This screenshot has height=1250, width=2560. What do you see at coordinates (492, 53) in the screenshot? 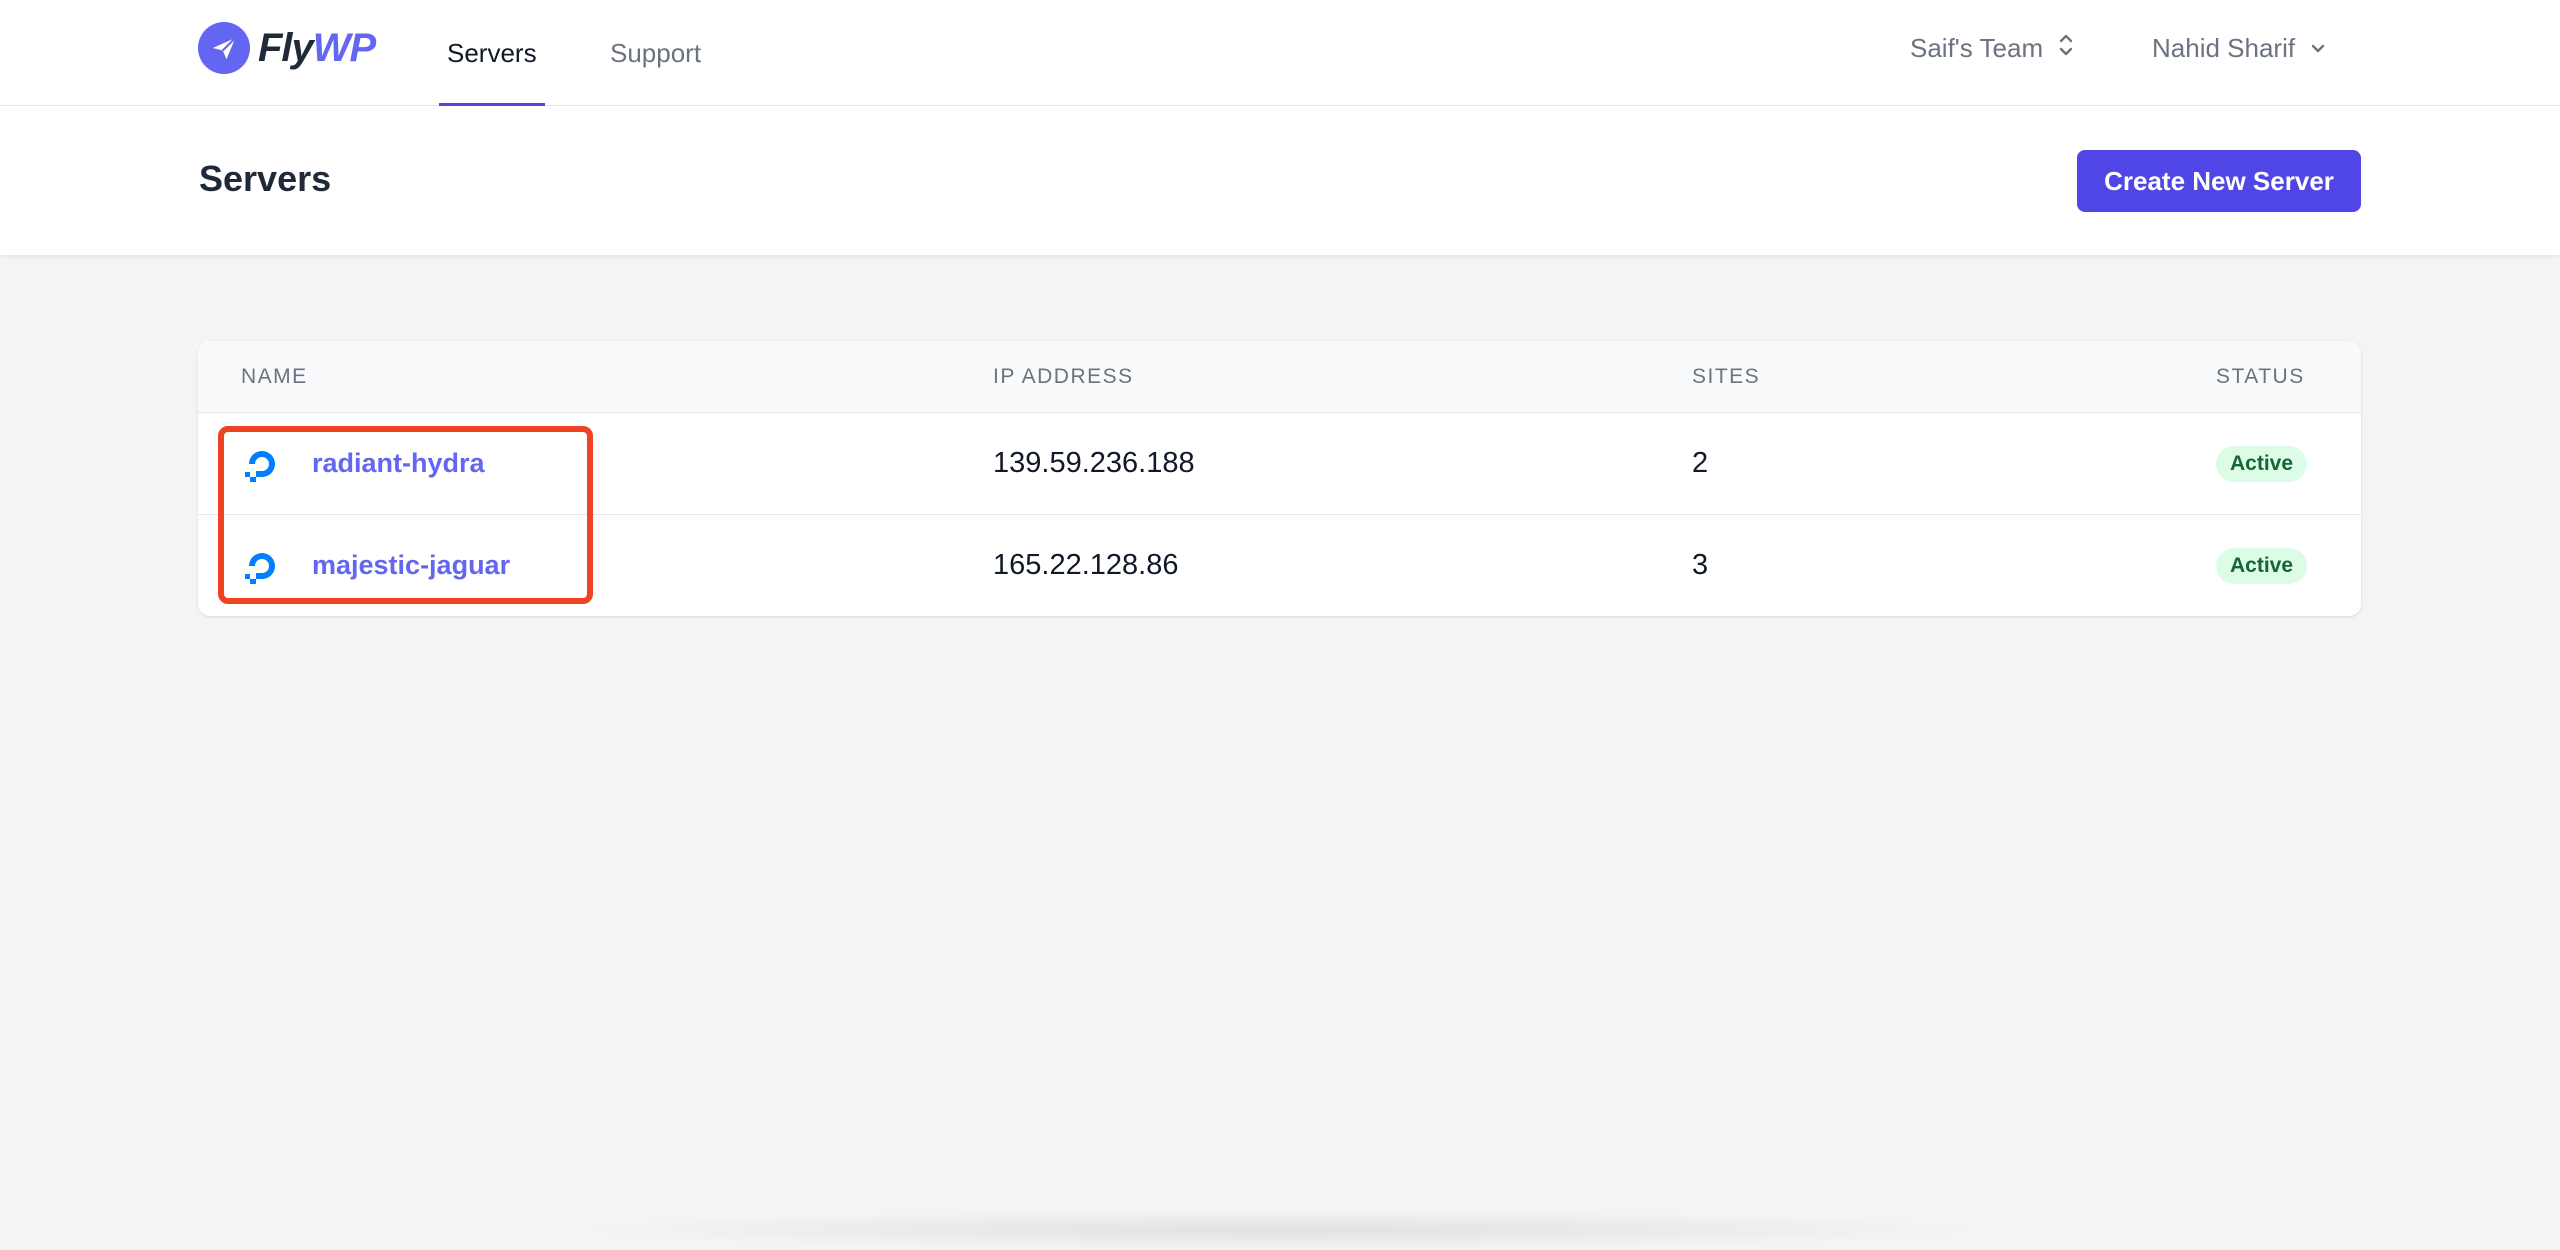
I see `nav-servers: Servers` at bounding box center [492, 53].